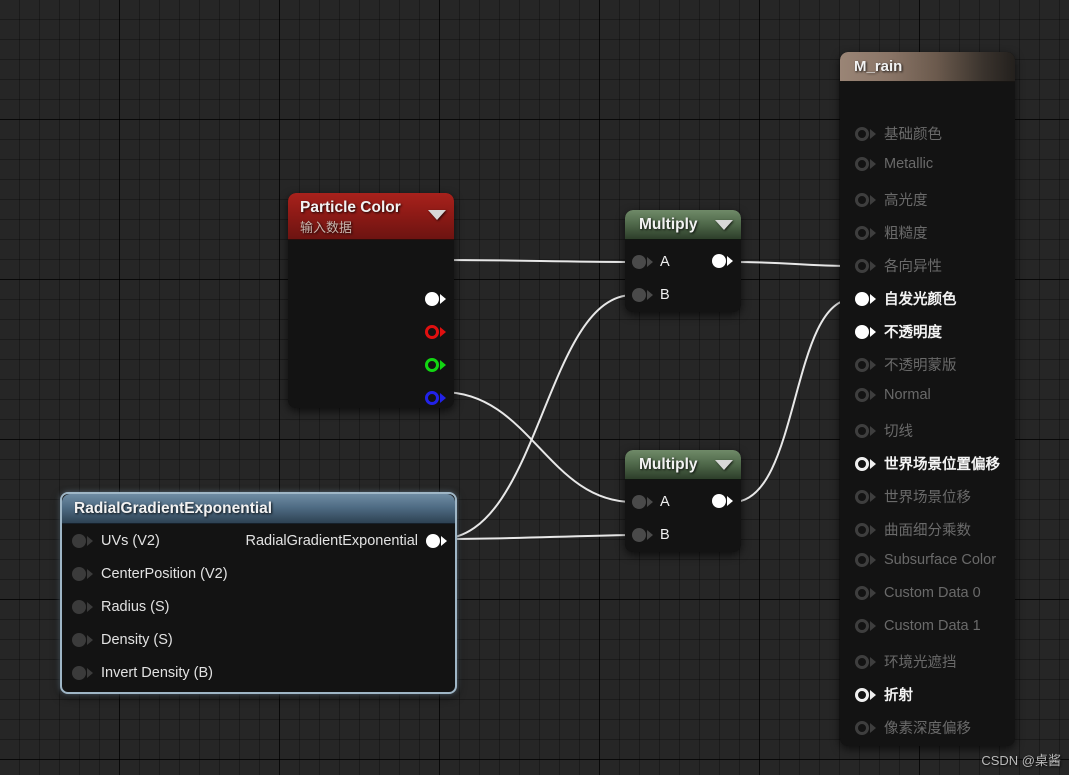  I want to click on material-pin-label: 自发光颜色, so click(920, 300).